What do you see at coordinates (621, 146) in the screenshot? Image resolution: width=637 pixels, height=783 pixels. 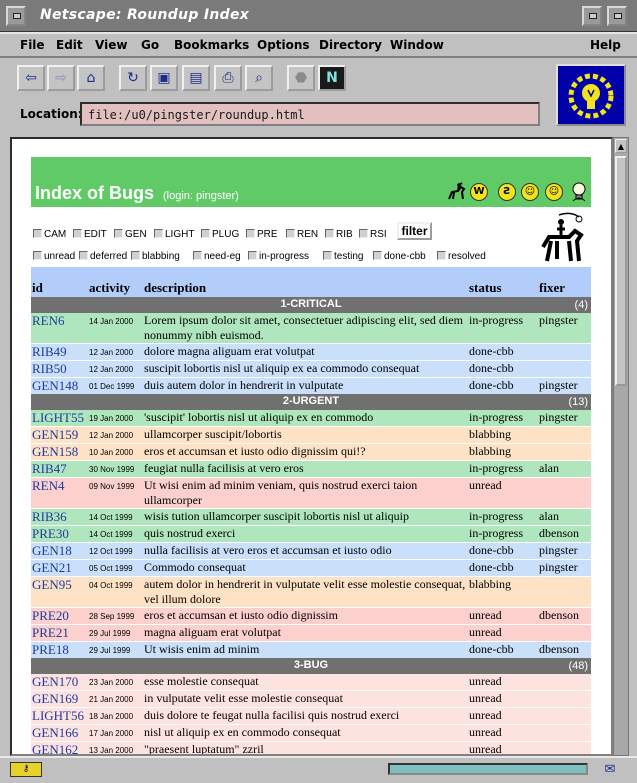 I see `scroll-up-icon: ▲` at bounding box center [621, 146].